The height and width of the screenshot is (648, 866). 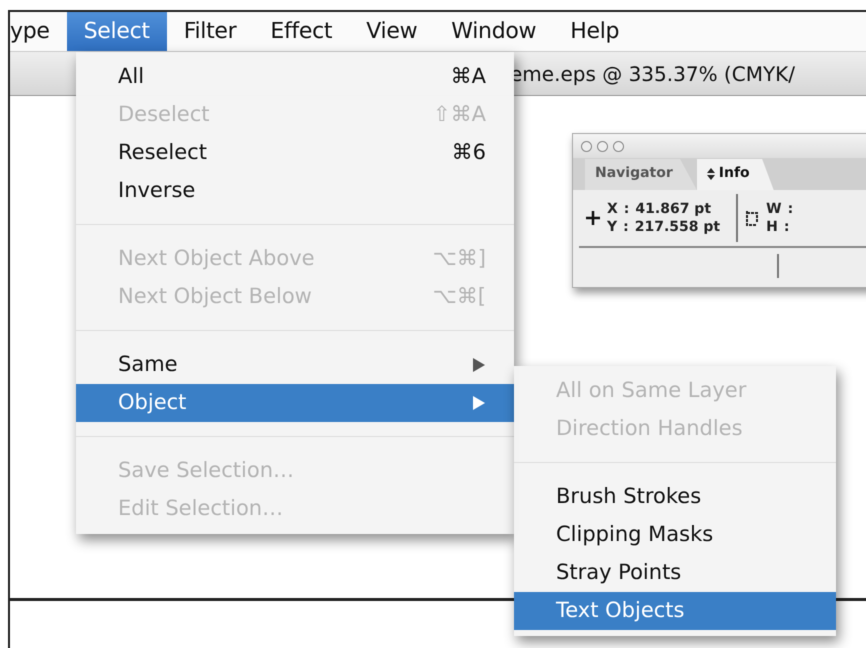 What do you see at coordinates (774, 209) in the screenshot?
I see `field-label: W` at bounding box center [774, 209].